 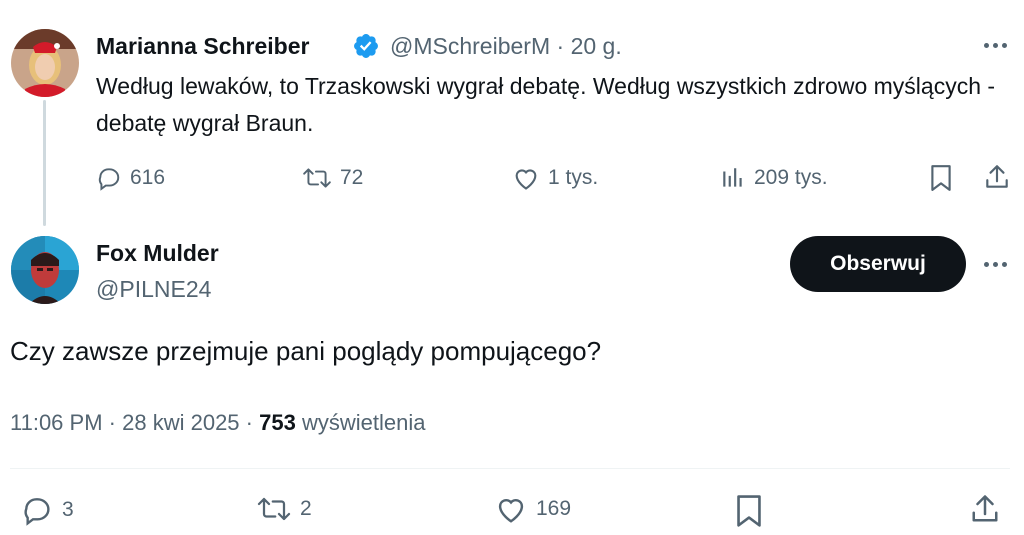 I want to click on reply-time: 11:06 PM, so click(x=56, y=422).